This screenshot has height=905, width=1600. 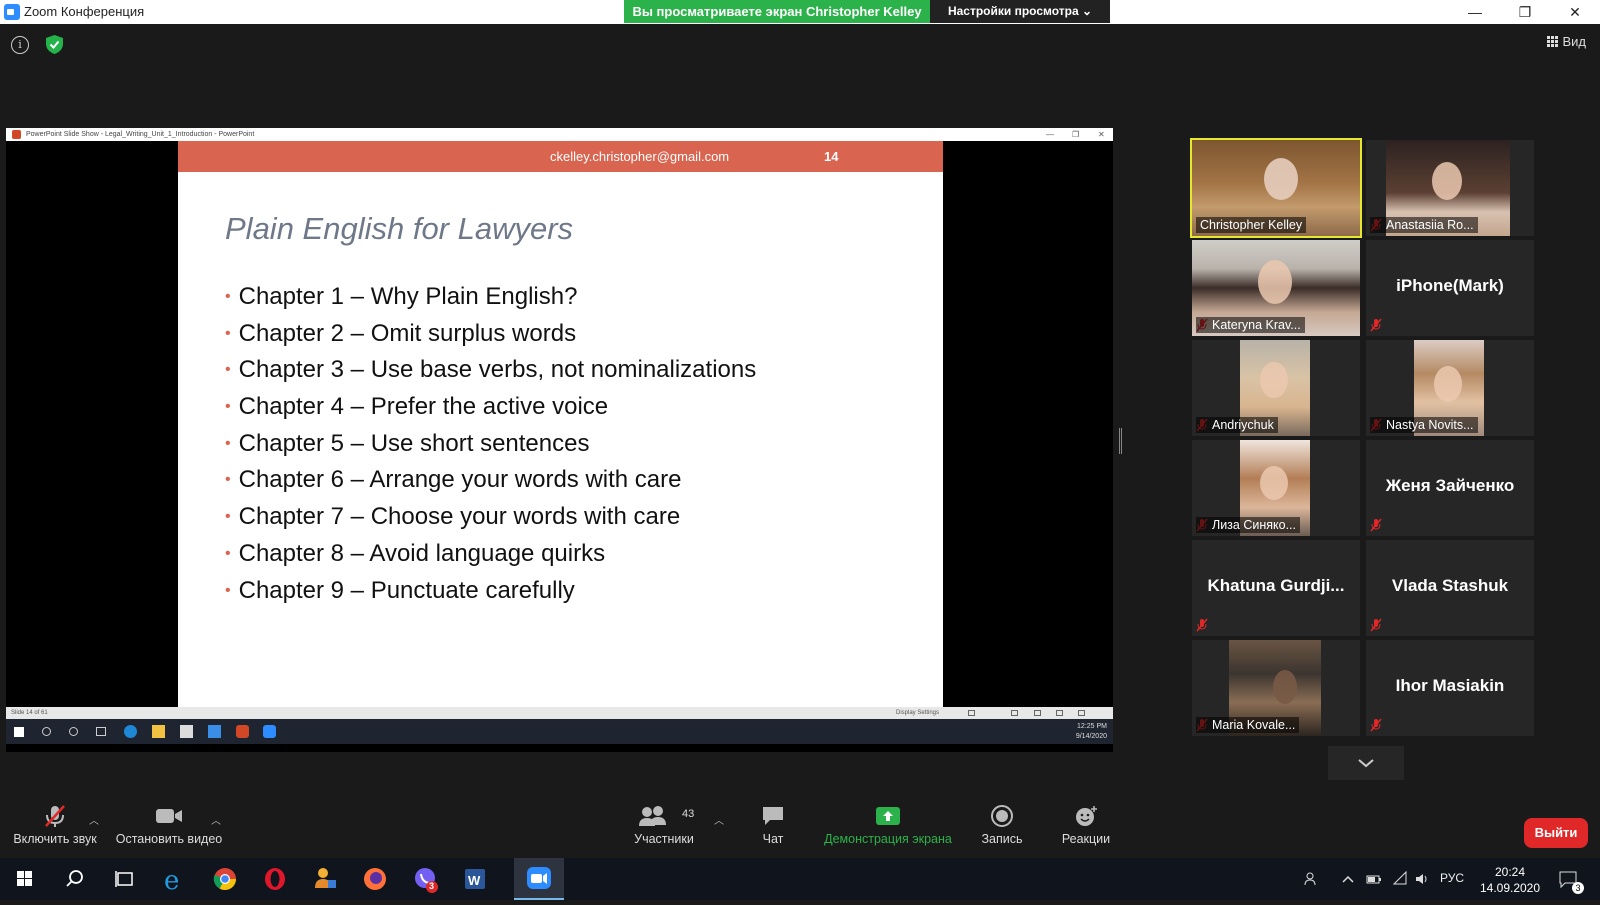 What do you see at coordinates (169, 825) in the screenshot?
I see `stop-video-button: Остановить видео` at bounding box center [169, 825].